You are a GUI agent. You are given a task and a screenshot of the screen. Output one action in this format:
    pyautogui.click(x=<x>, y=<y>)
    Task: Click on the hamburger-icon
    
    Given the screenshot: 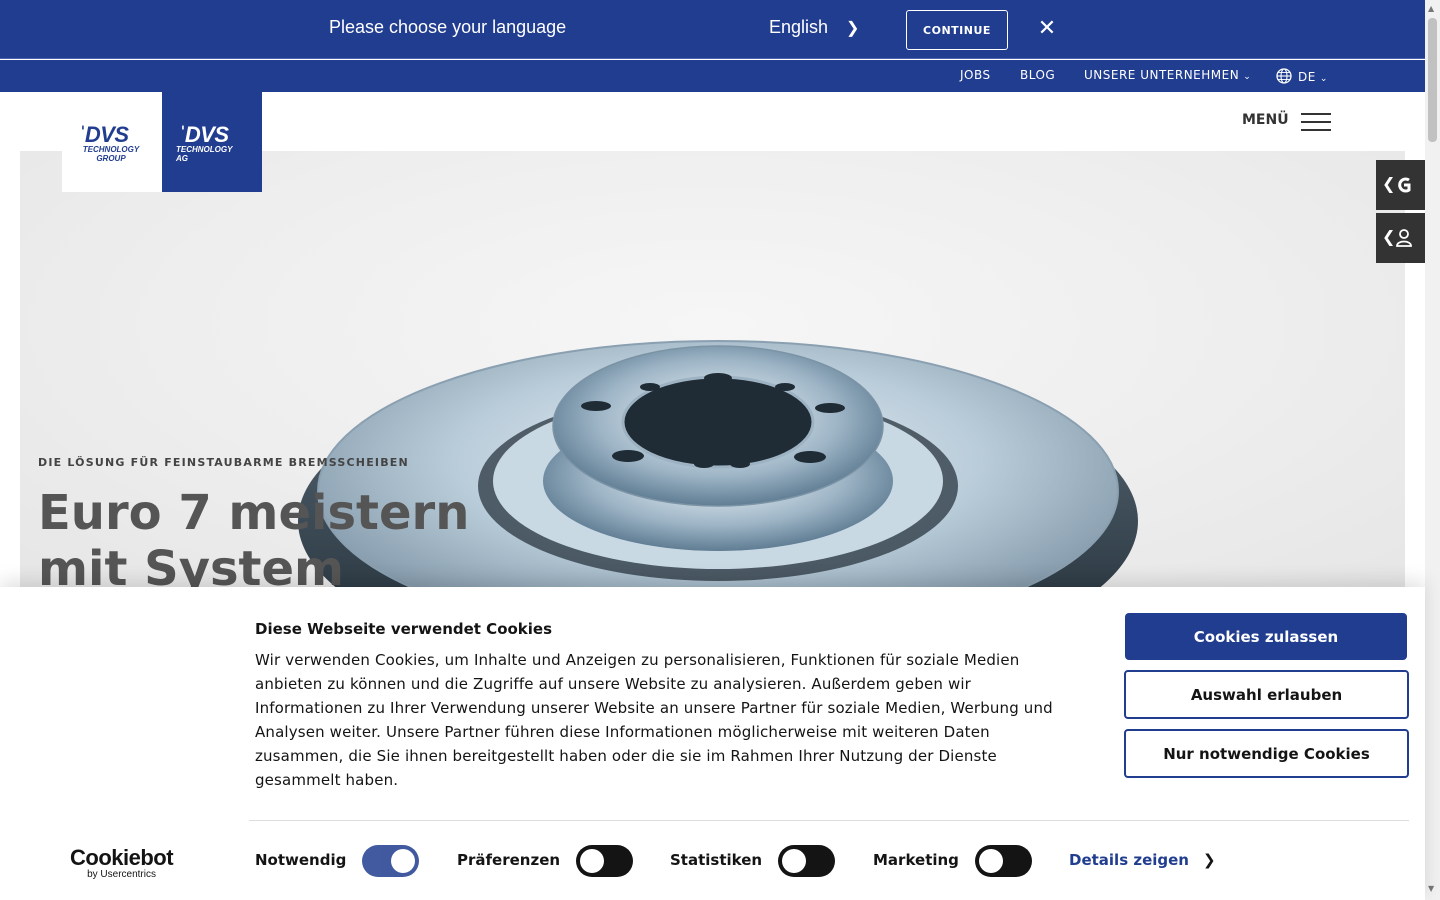 What is the action you would take?
    pyautogui.click(x=1316, y=122)
    